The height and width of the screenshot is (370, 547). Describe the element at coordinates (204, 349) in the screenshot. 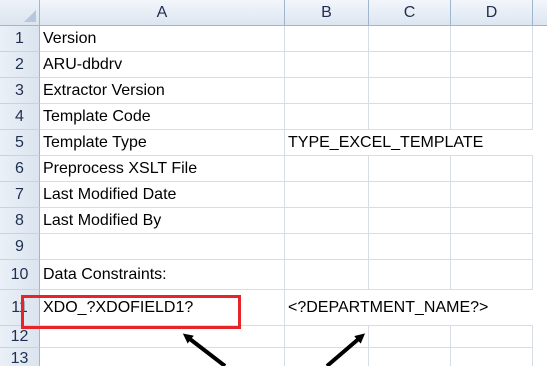

I see `arrow-to-xdo-field-icon` at that location.